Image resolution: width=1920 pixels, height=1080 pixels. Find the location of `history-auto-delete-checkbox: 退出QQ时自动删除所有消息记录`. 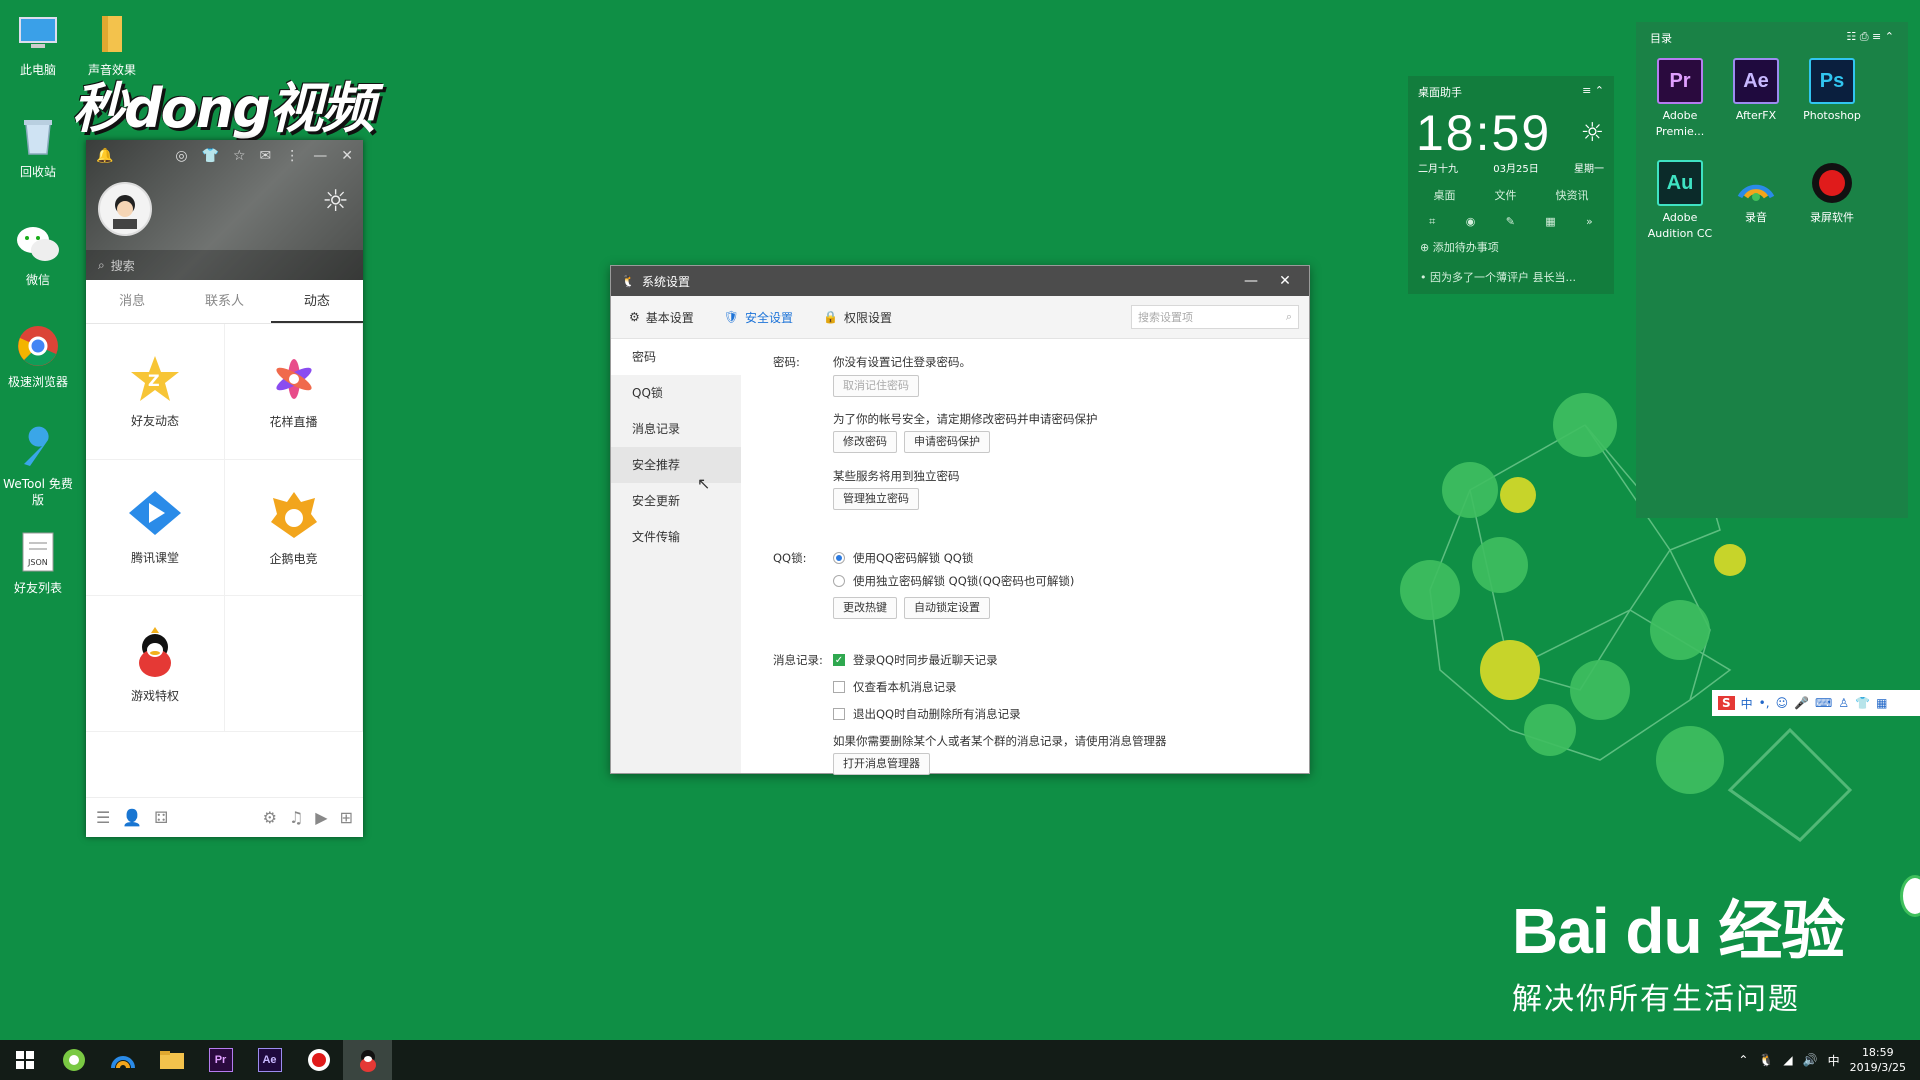

history-auto-delete-checkbox: 退出QQ时自动删除所有消息记录 is located at coordinates (927, 714).